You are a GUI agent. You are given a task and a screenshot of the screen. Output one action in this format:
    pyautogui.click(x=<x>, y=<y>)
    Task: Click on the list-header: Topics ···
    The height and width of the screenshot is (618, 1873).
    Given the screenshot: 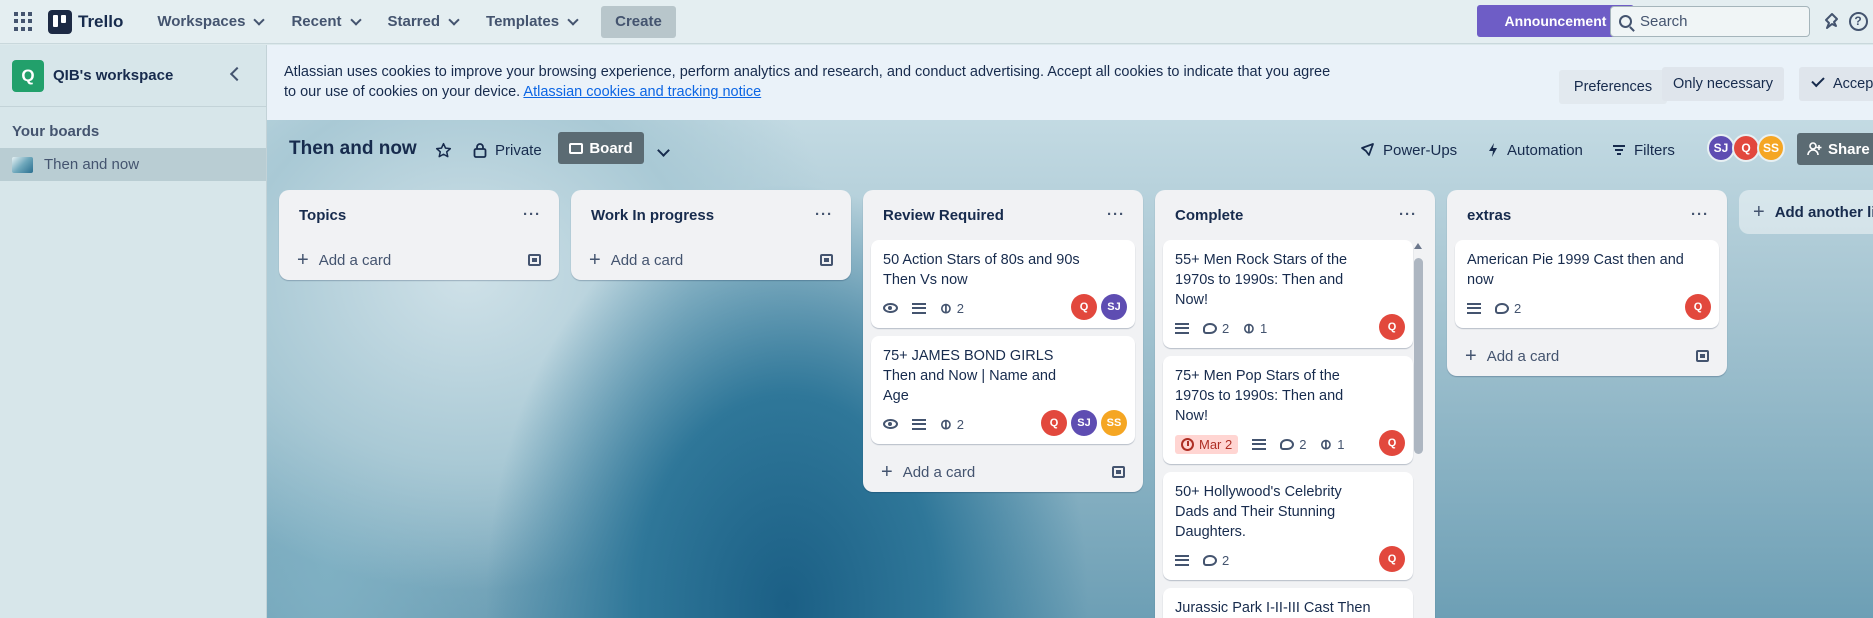 What is the action you would take?
    pyautogui.click(x=419, y=215)
    